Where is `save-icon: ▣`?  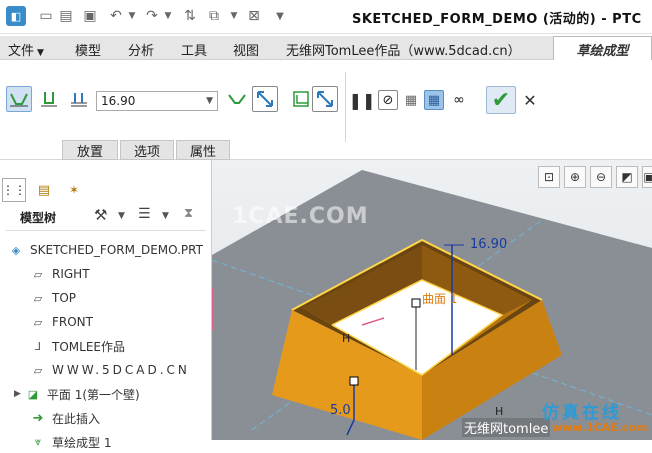
save-icon: ▣ is located at coordinates (90, 16).